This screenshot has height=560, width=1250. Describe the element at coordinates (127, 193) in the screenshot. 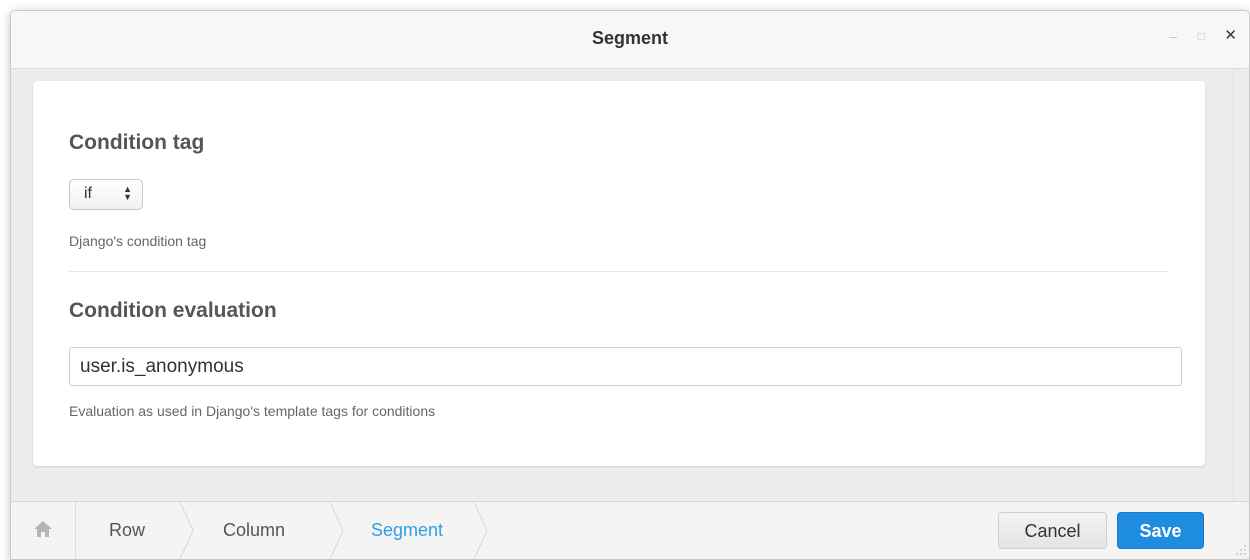

I see `select-arrows-icon: ▲ ▼` at that location.